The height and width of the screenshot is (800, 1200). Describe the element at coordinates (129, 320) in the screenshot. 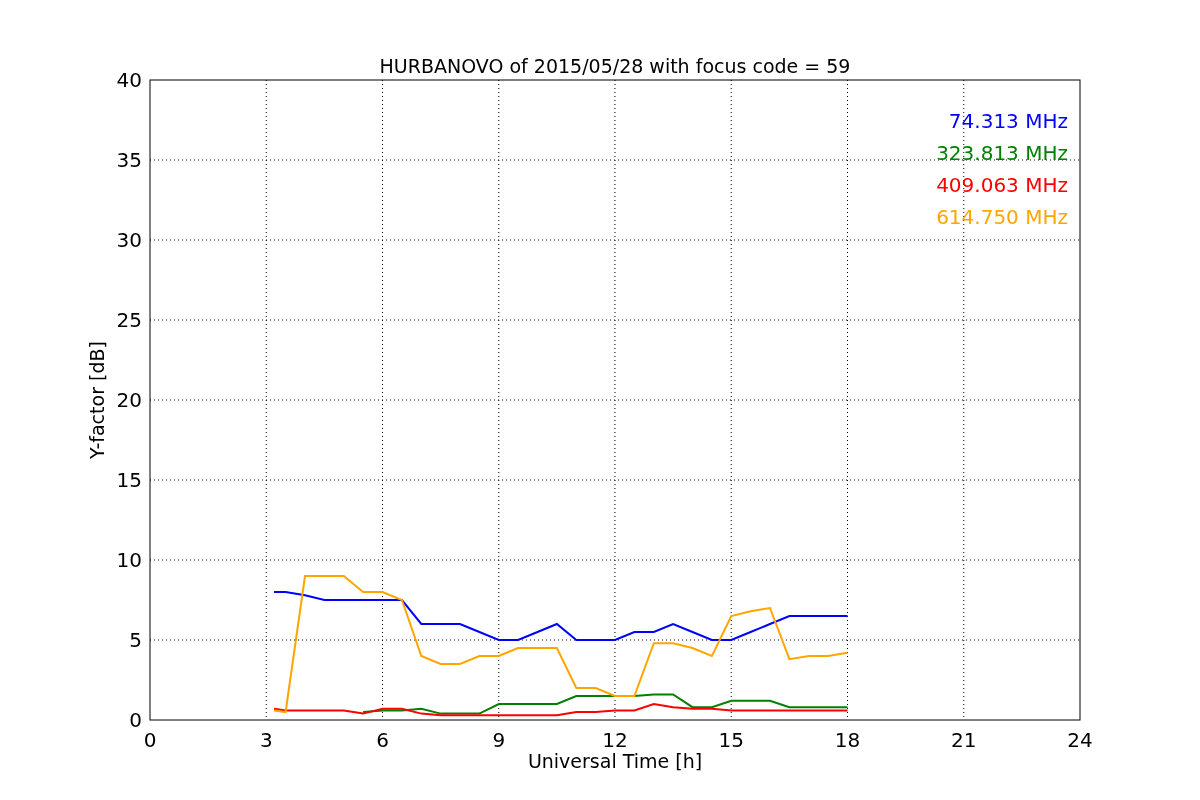

I see `y-tick-label: 25` at that location.